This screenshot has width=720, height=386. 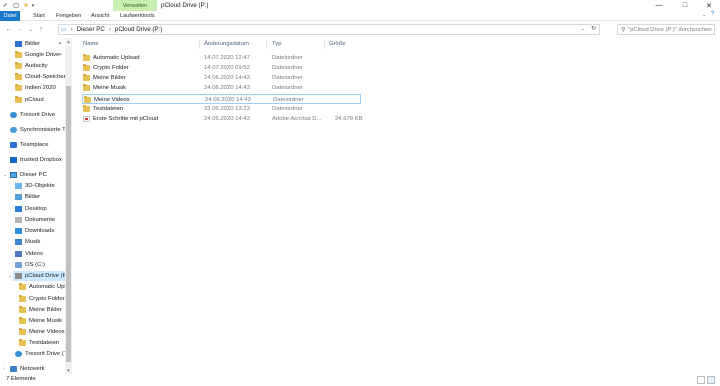 I want to click on downloads-icon, so click(x=18, y=231).